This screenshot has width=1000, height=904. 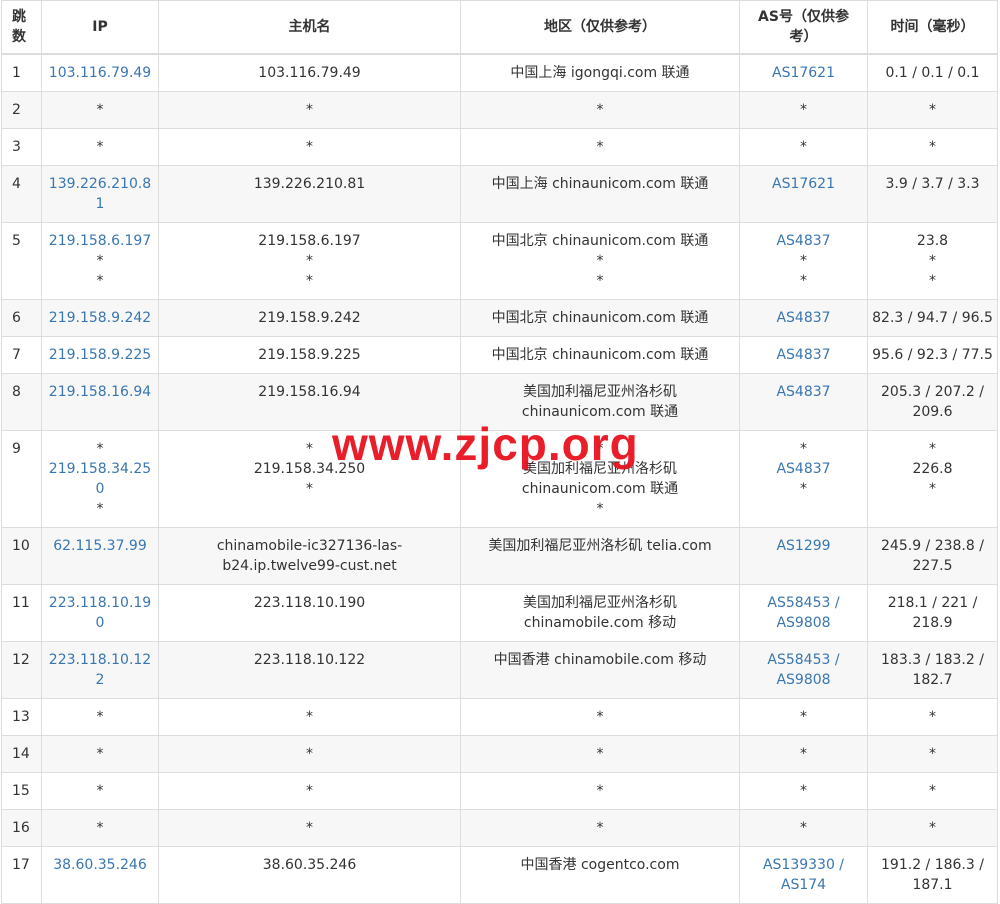 I want to click on ip-link: 223.118.10.190, so click(x=100, y=613).